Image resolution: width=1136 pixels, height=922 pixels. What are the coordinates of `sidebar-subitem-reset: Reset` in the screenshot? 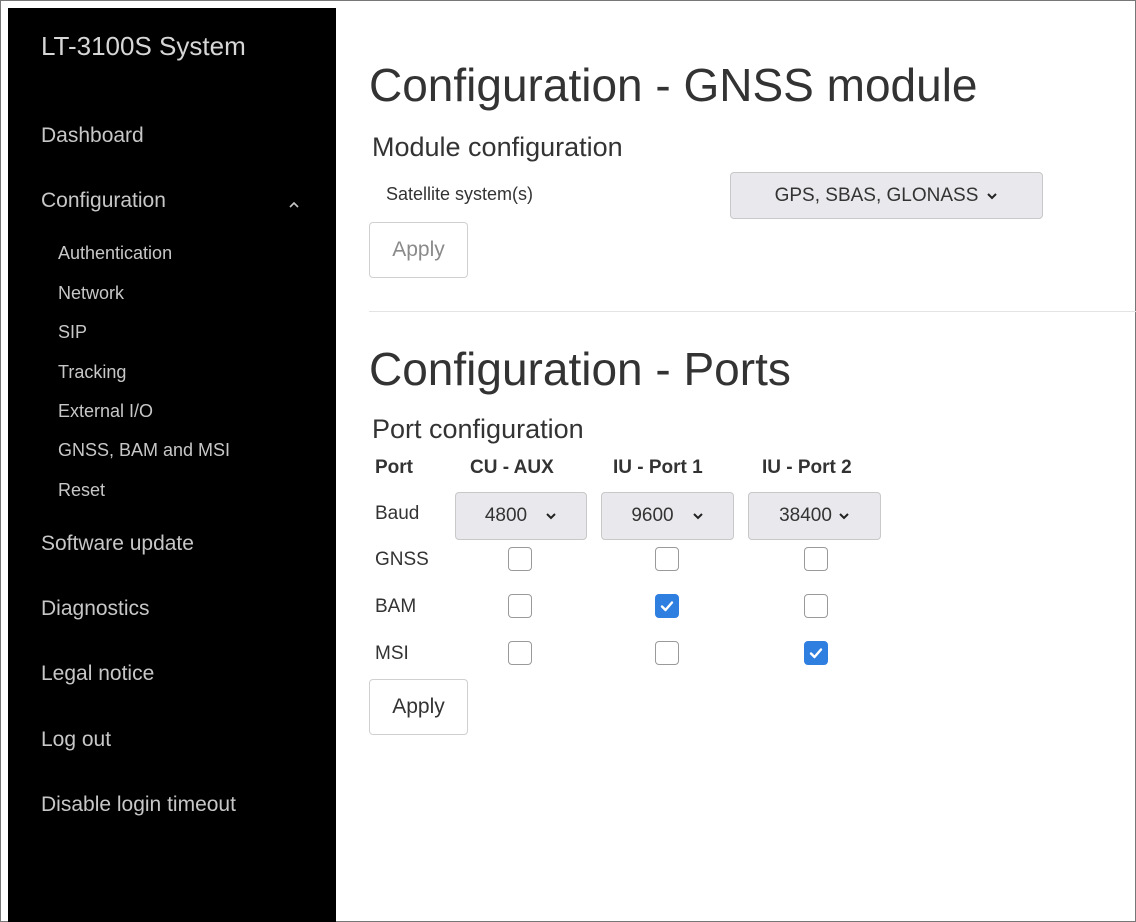 It's located at (81, 490).